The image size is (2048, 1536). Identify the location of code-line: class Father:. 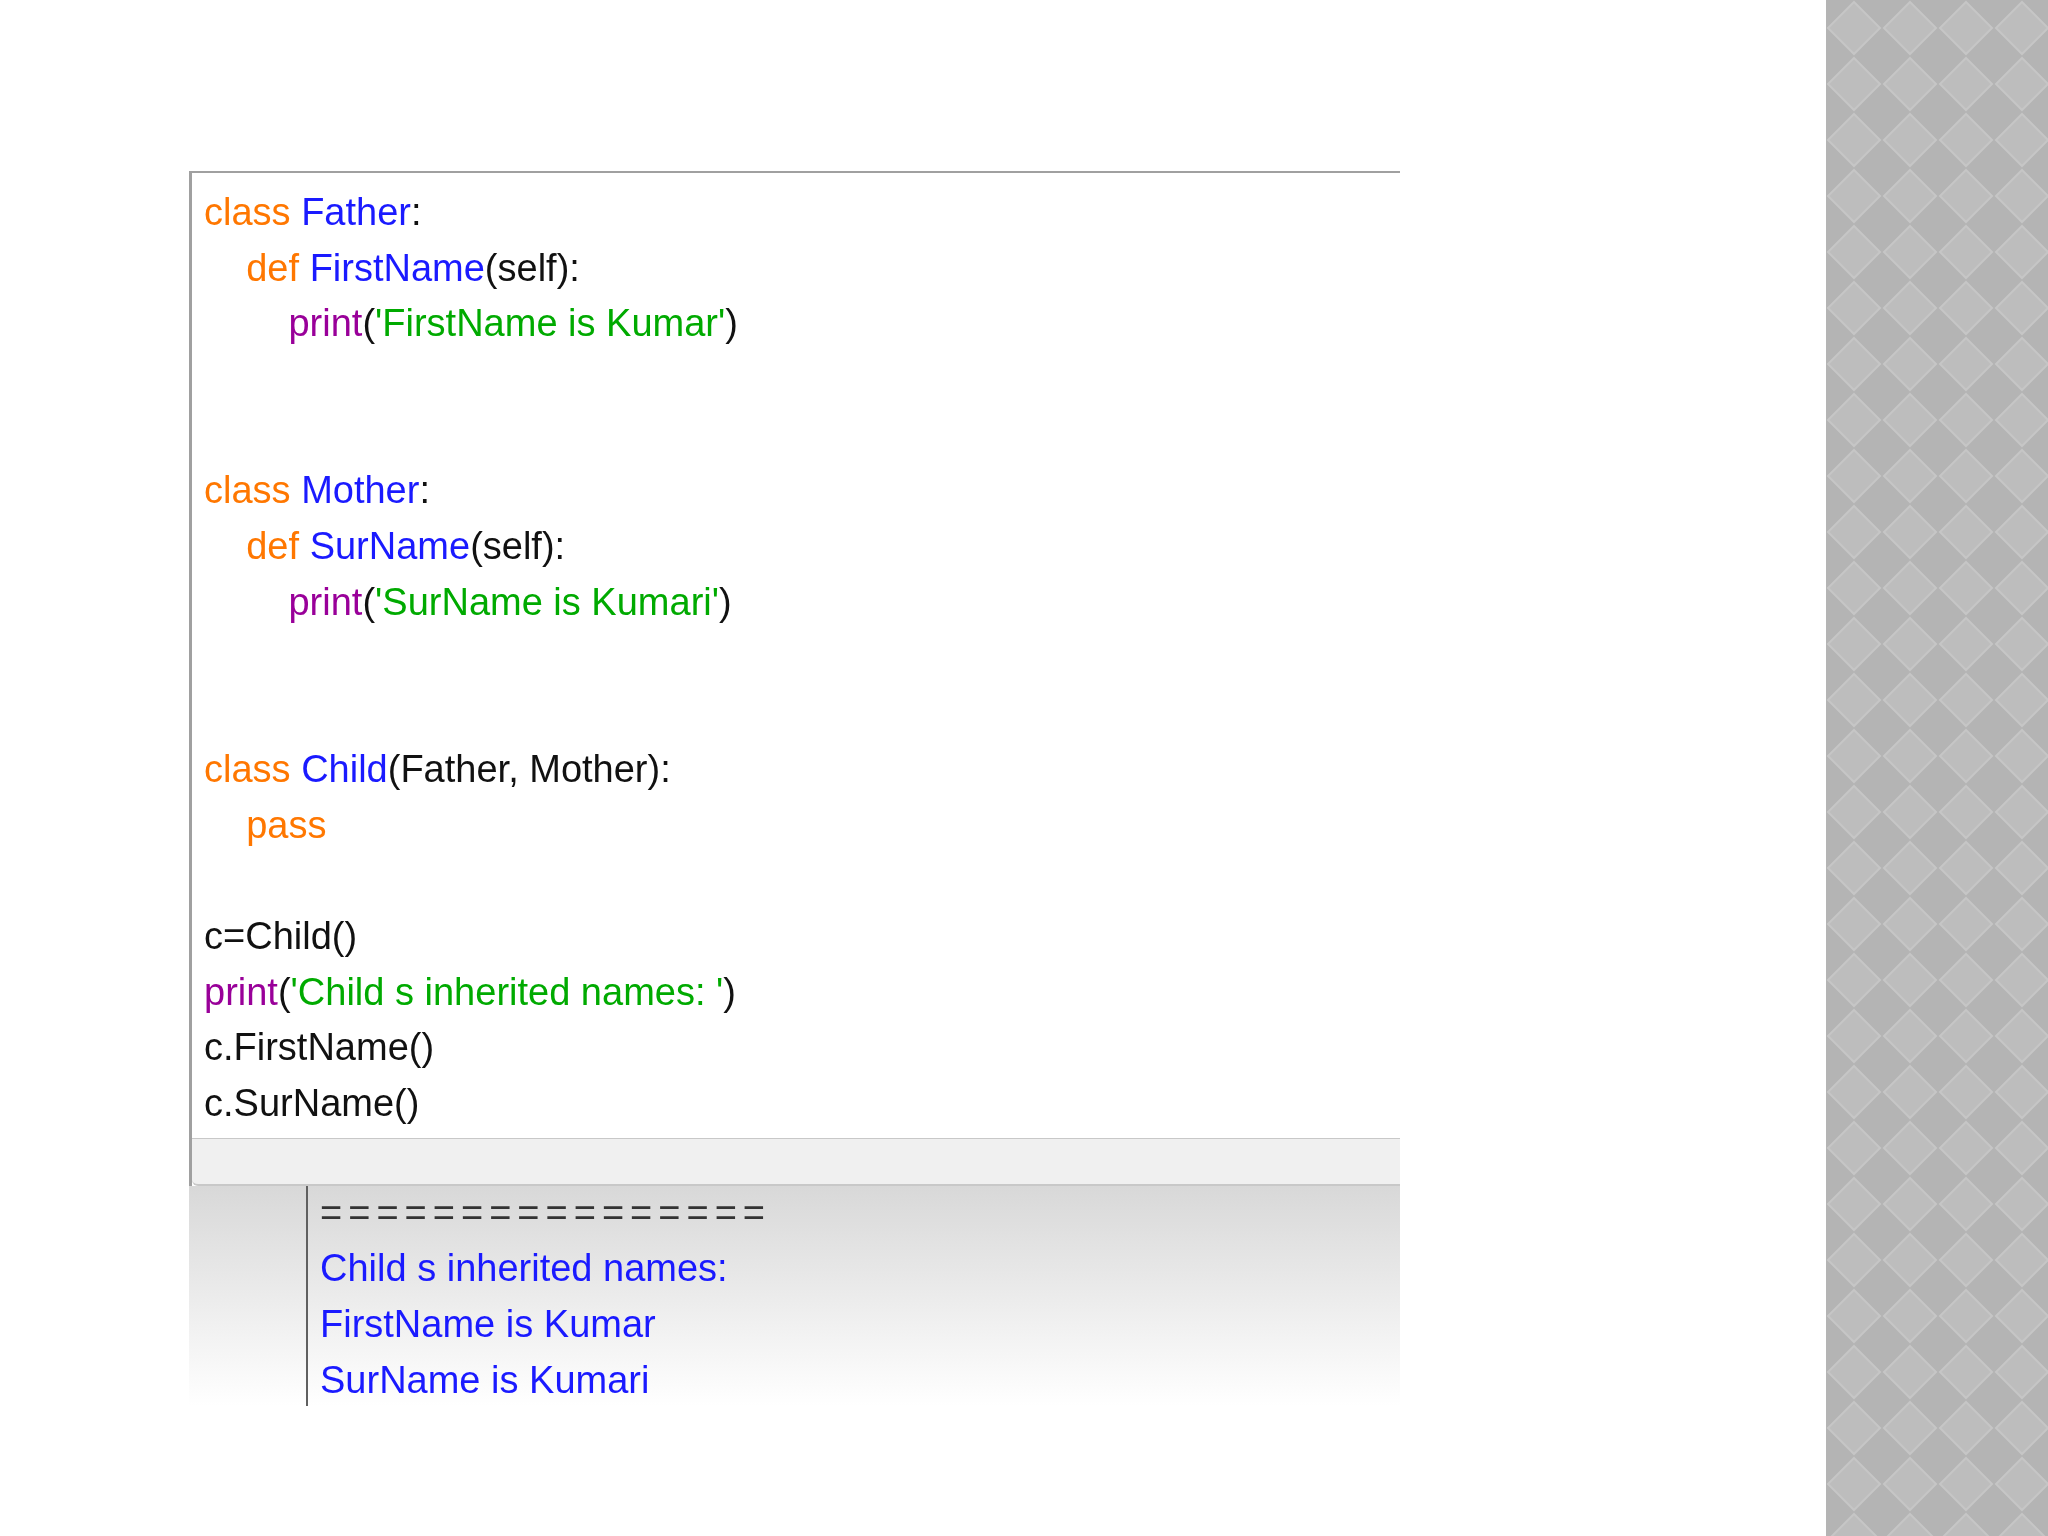
(313, 212).